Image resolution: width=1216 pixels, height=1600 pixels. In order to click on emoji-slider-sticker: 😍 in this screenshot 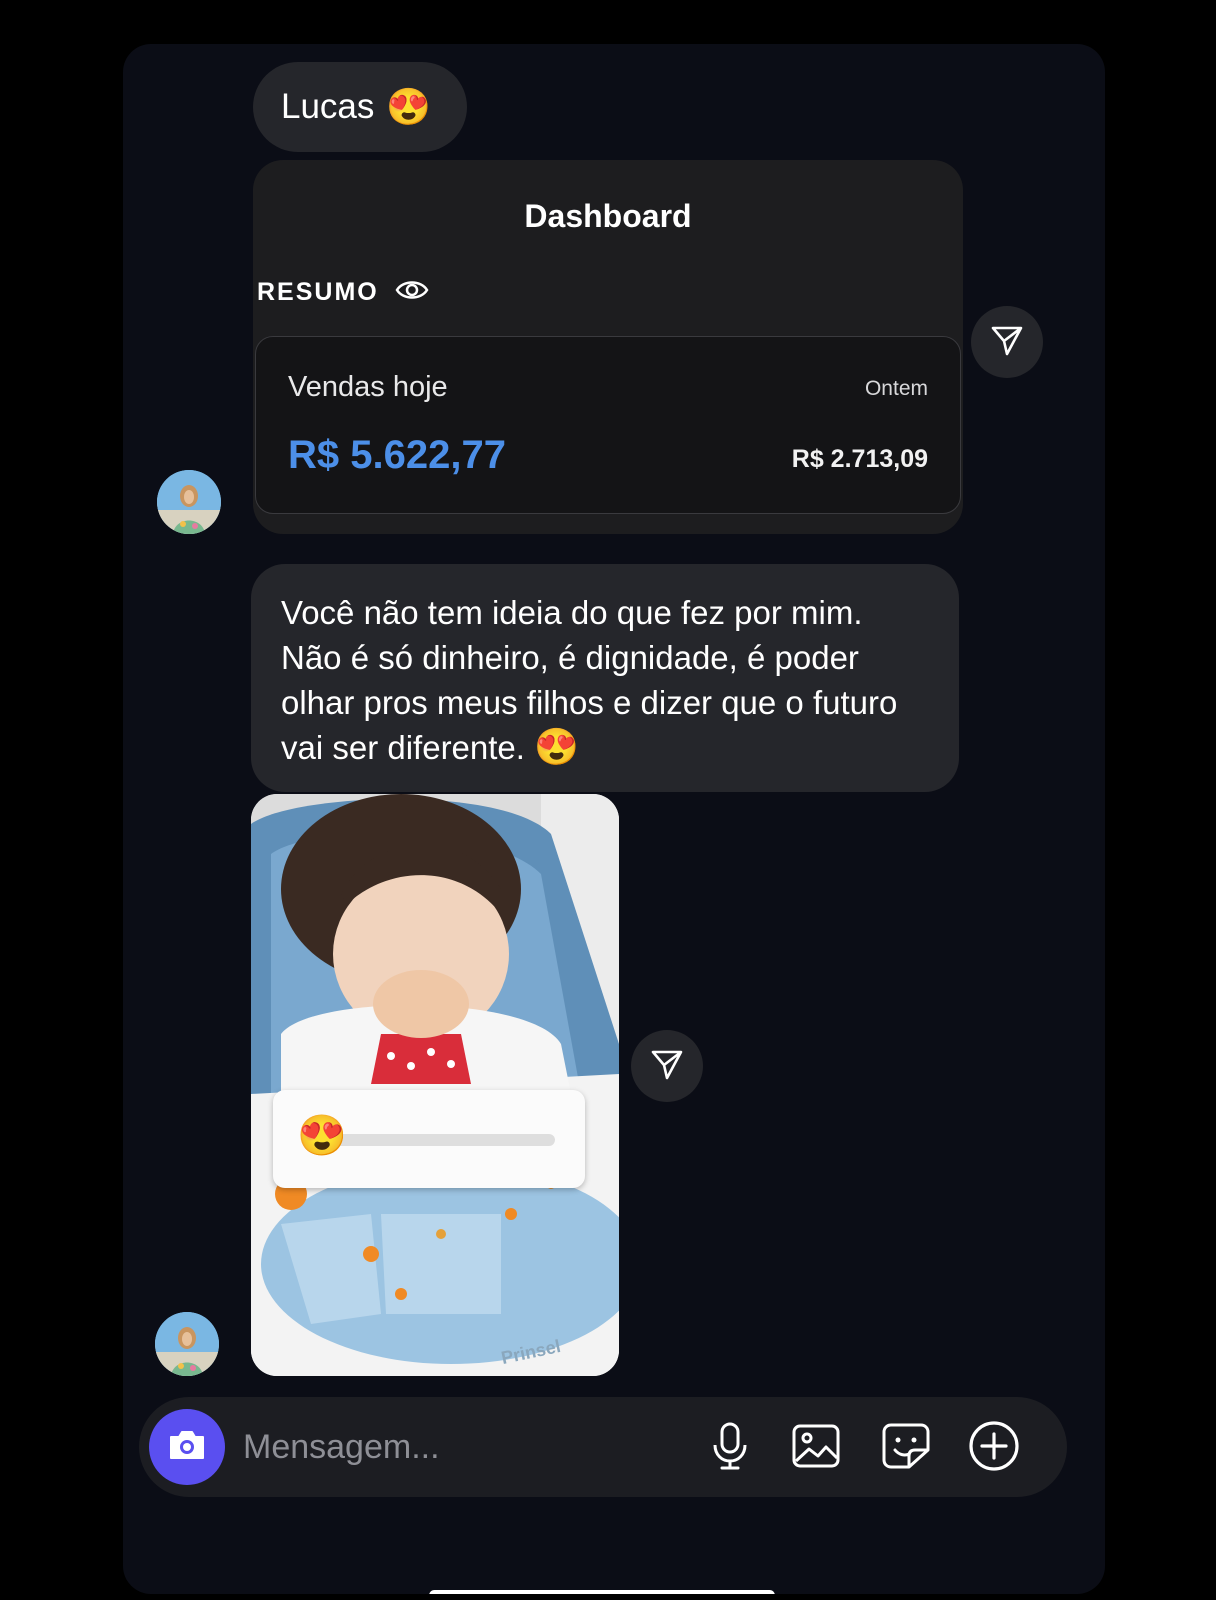, I will do `click(429, 1139)`.